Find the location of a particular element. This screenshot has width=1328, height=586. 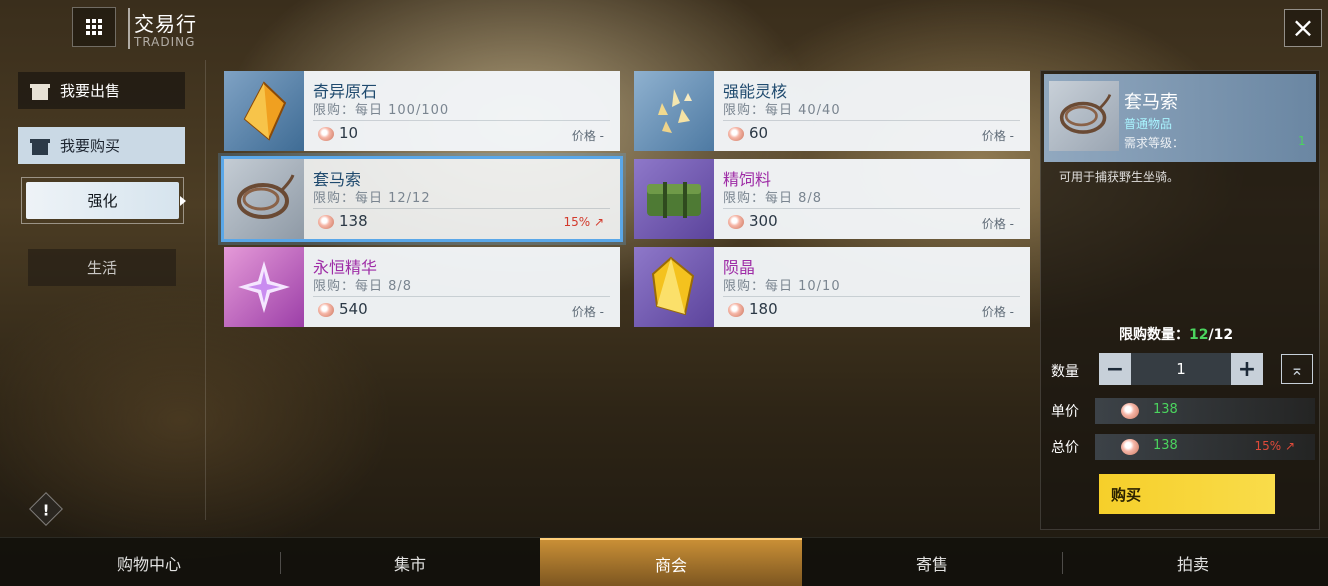

item-limit: 限购：每日 40/40 is located at coordinates (782, 110).